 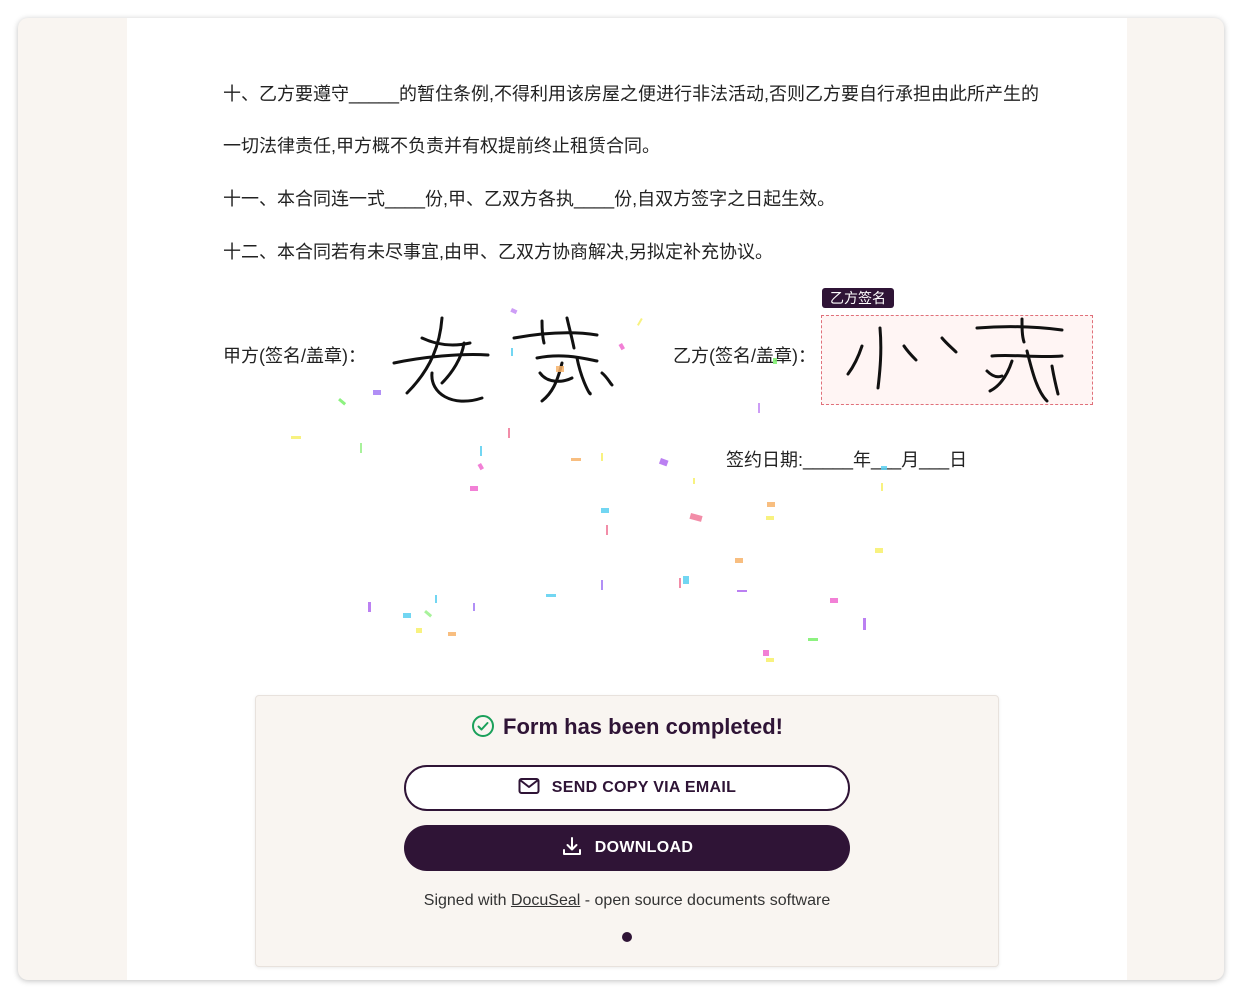 I want to click on docuseal-link: DocuSeal, so click(x=545, y=900).